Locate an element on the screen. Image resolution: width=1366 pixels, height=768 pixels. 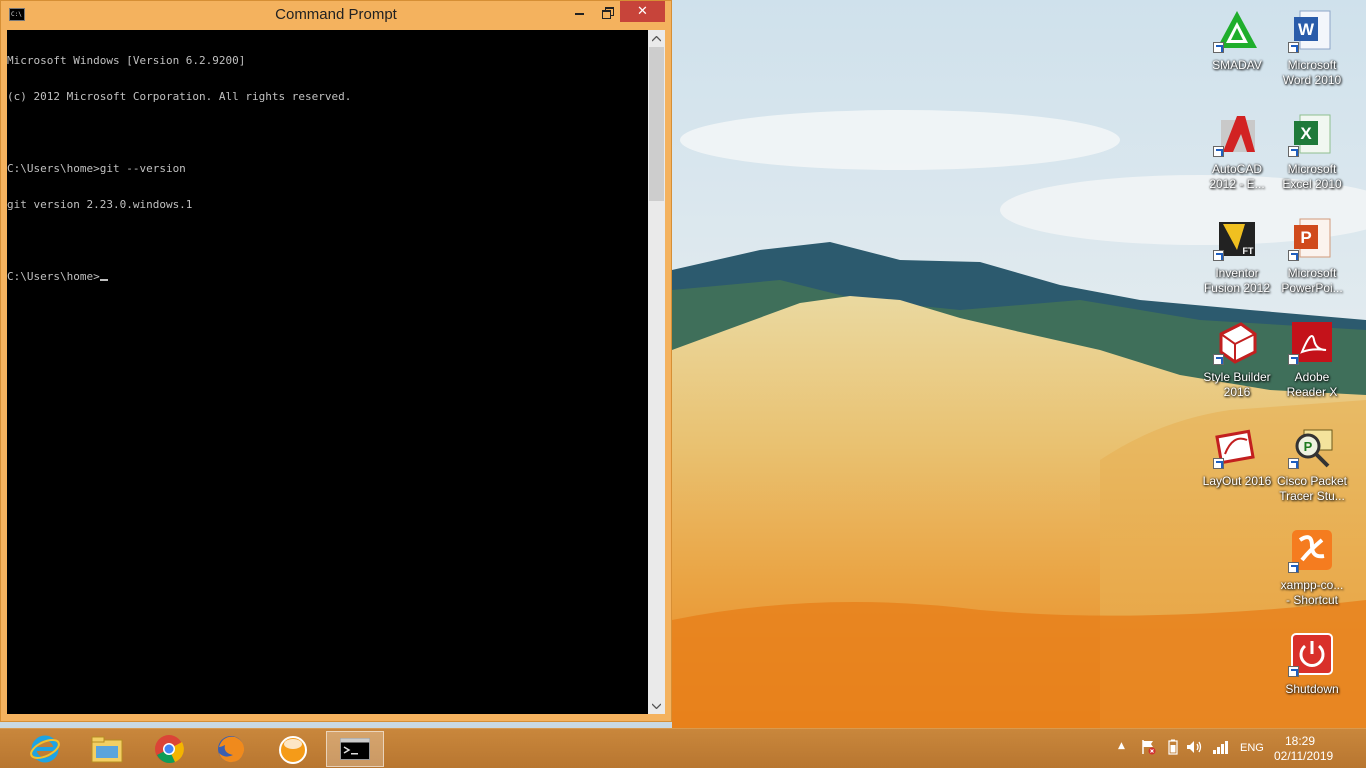
taskbar-firefox is located at coordinates (231, 749).